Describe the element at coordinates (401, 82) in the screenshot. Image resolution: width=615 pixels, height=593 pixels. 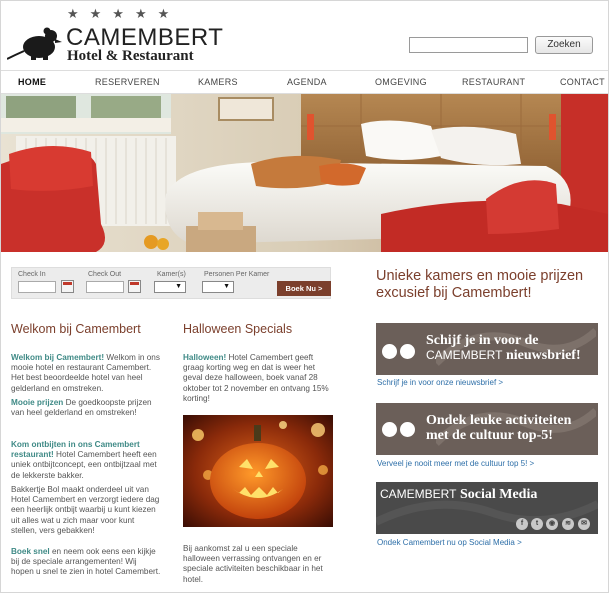
I see `nav-omgeving: OMGEVING` at that location.